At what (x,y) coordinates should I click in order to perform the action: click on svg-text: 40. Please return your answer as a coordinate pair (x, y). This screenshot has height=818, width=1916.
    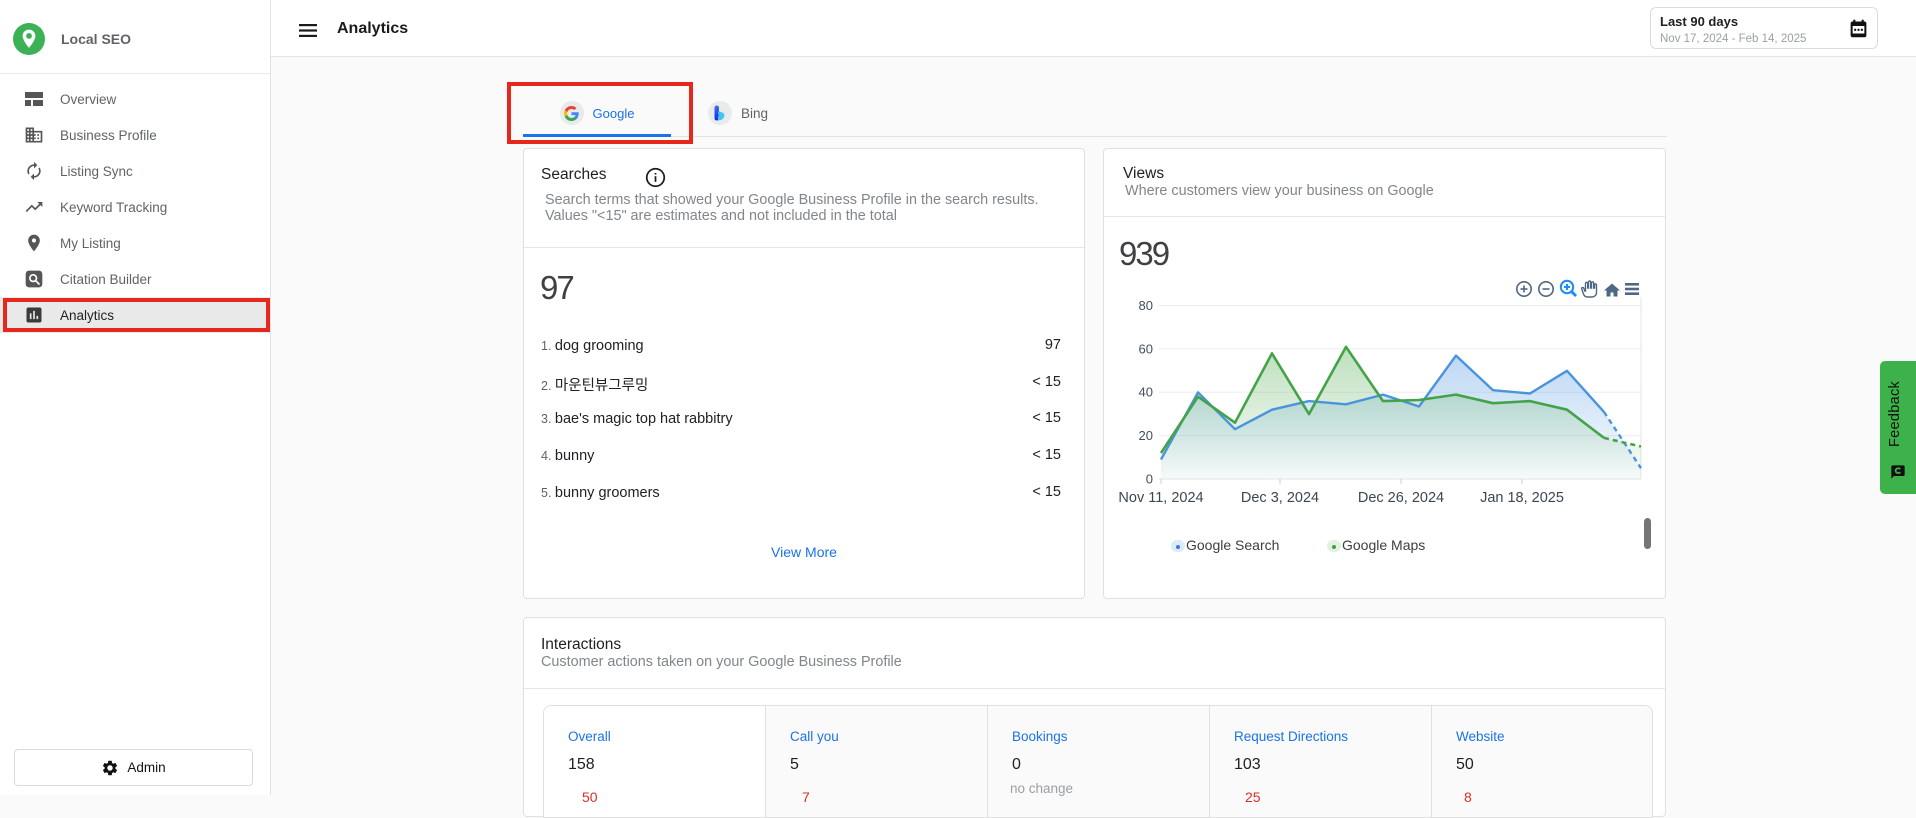
    Looking at the image, I should click on (1146, 392).